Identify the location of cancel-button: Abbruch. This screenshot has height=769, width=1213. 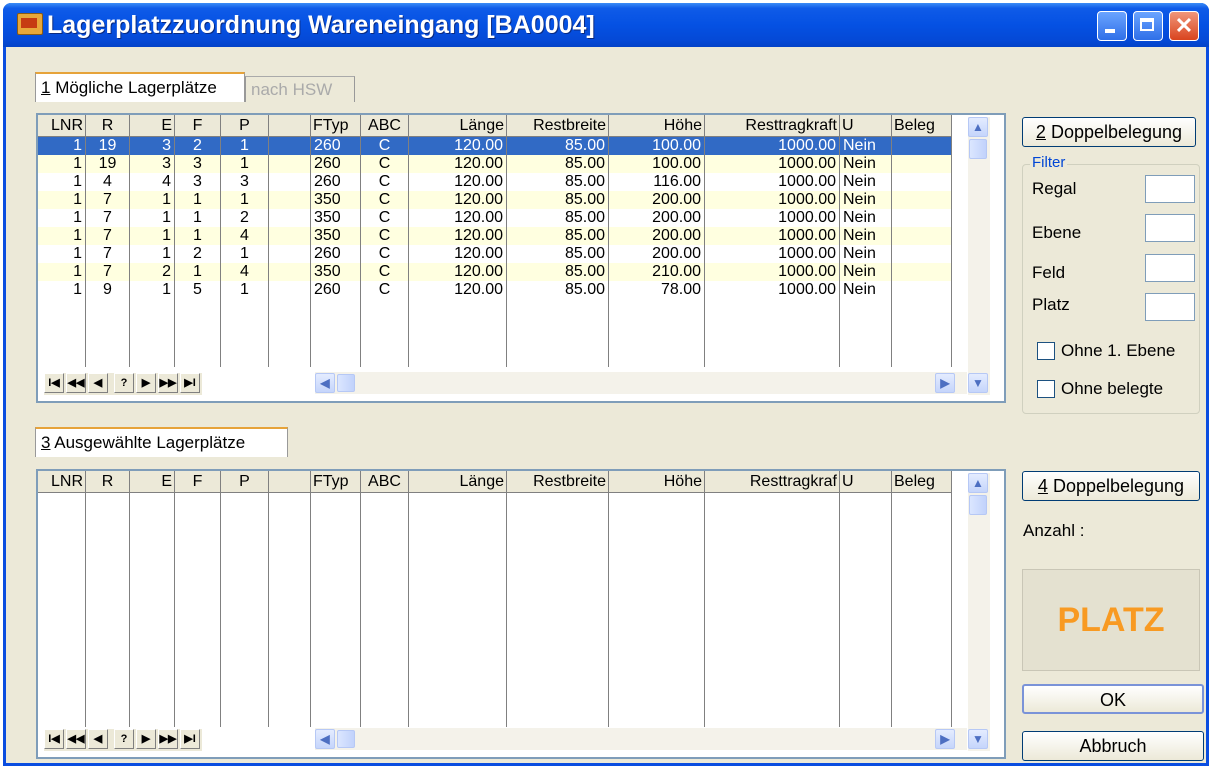
(1113, 746).